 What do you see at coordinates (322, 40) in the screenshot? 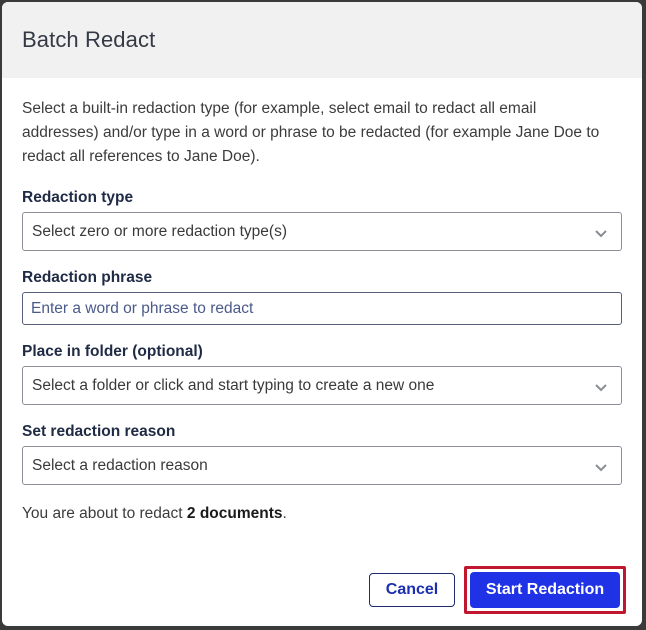
I see `dialog-header: Batch Redact` at bounding box center [322, 40].